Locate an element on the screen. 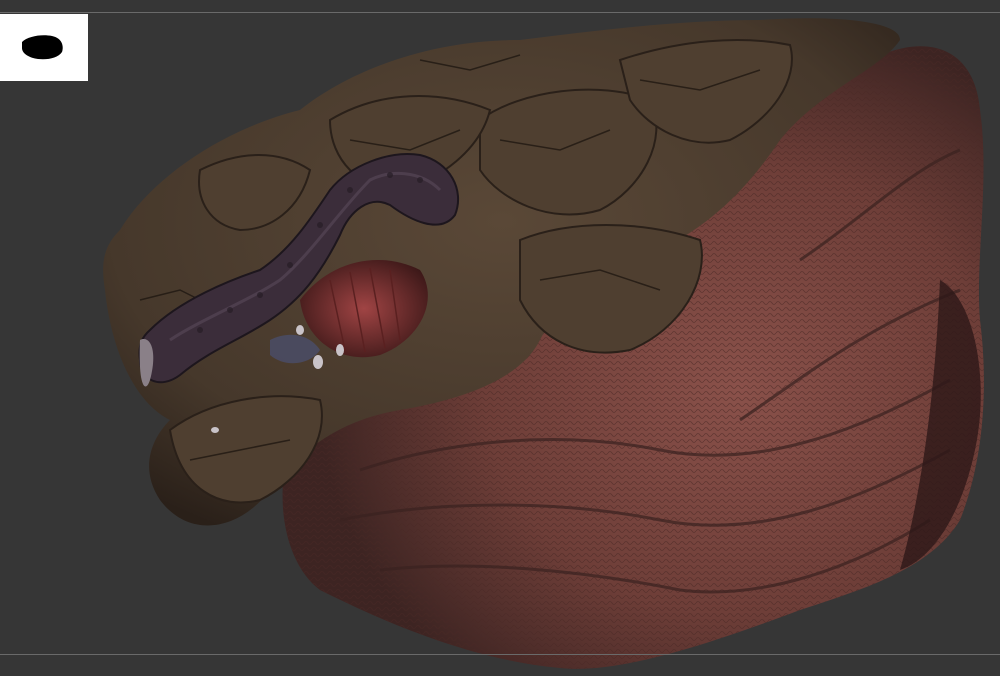  bottom-divider is located at coordinates (500, 654).